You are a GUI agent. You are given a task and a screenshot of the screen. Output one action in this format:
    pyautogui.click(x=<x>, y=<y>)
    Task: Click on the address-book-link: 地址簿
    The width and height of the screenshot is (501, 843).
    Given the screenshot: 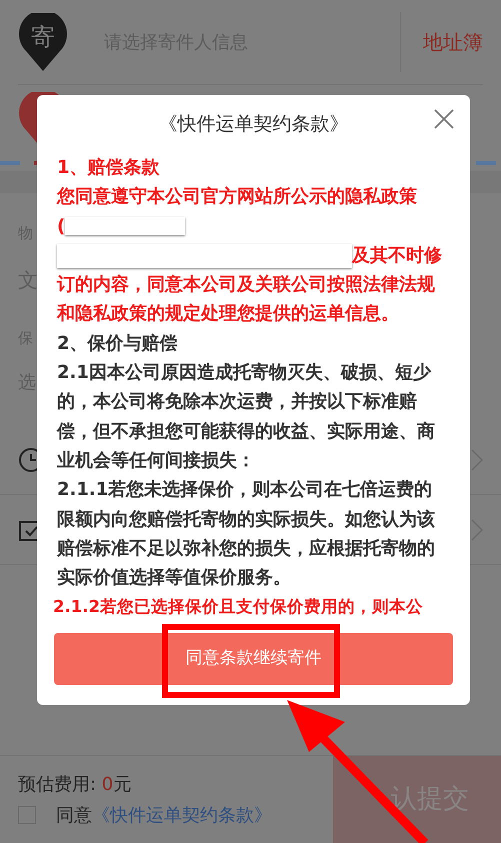 What is the action you would take?
    pyautogui.click(x=453, y=42)
    